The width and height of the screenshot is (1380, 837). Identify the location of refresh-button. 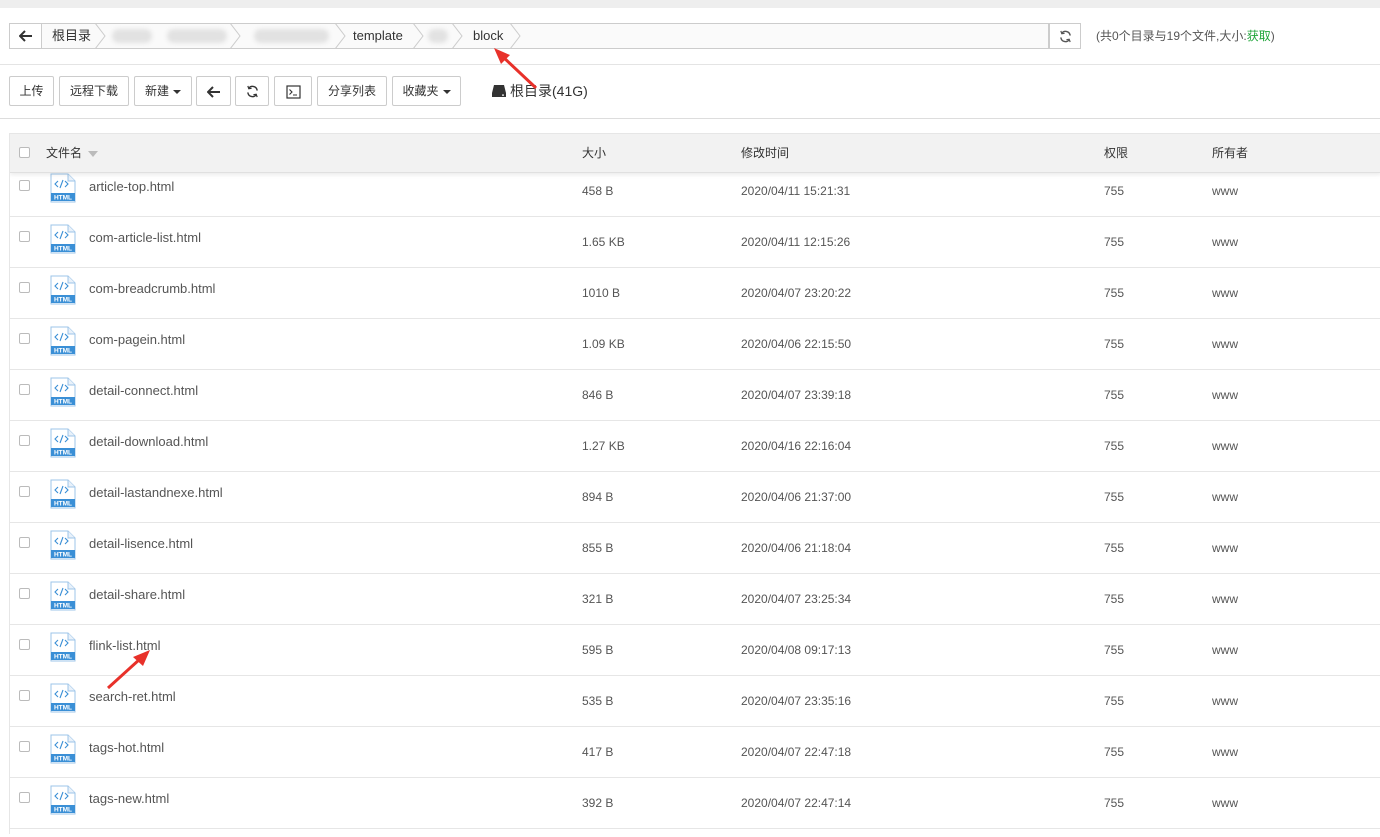
(252, 91).